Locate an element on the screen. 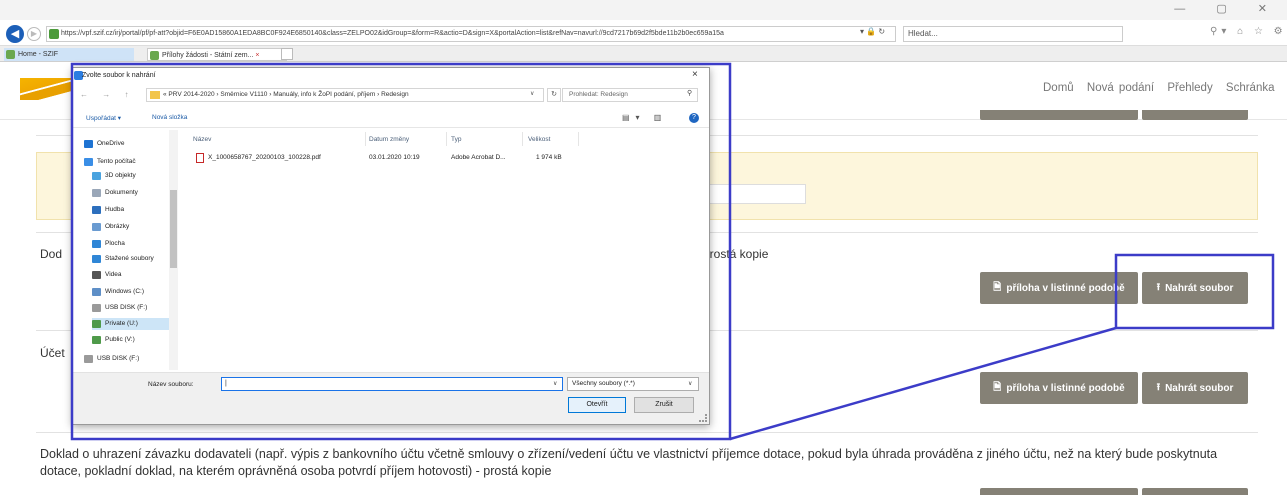 The image size is (1287, 495). organize-button: Uspořádat ▾ is located at coordinates (103, 118).